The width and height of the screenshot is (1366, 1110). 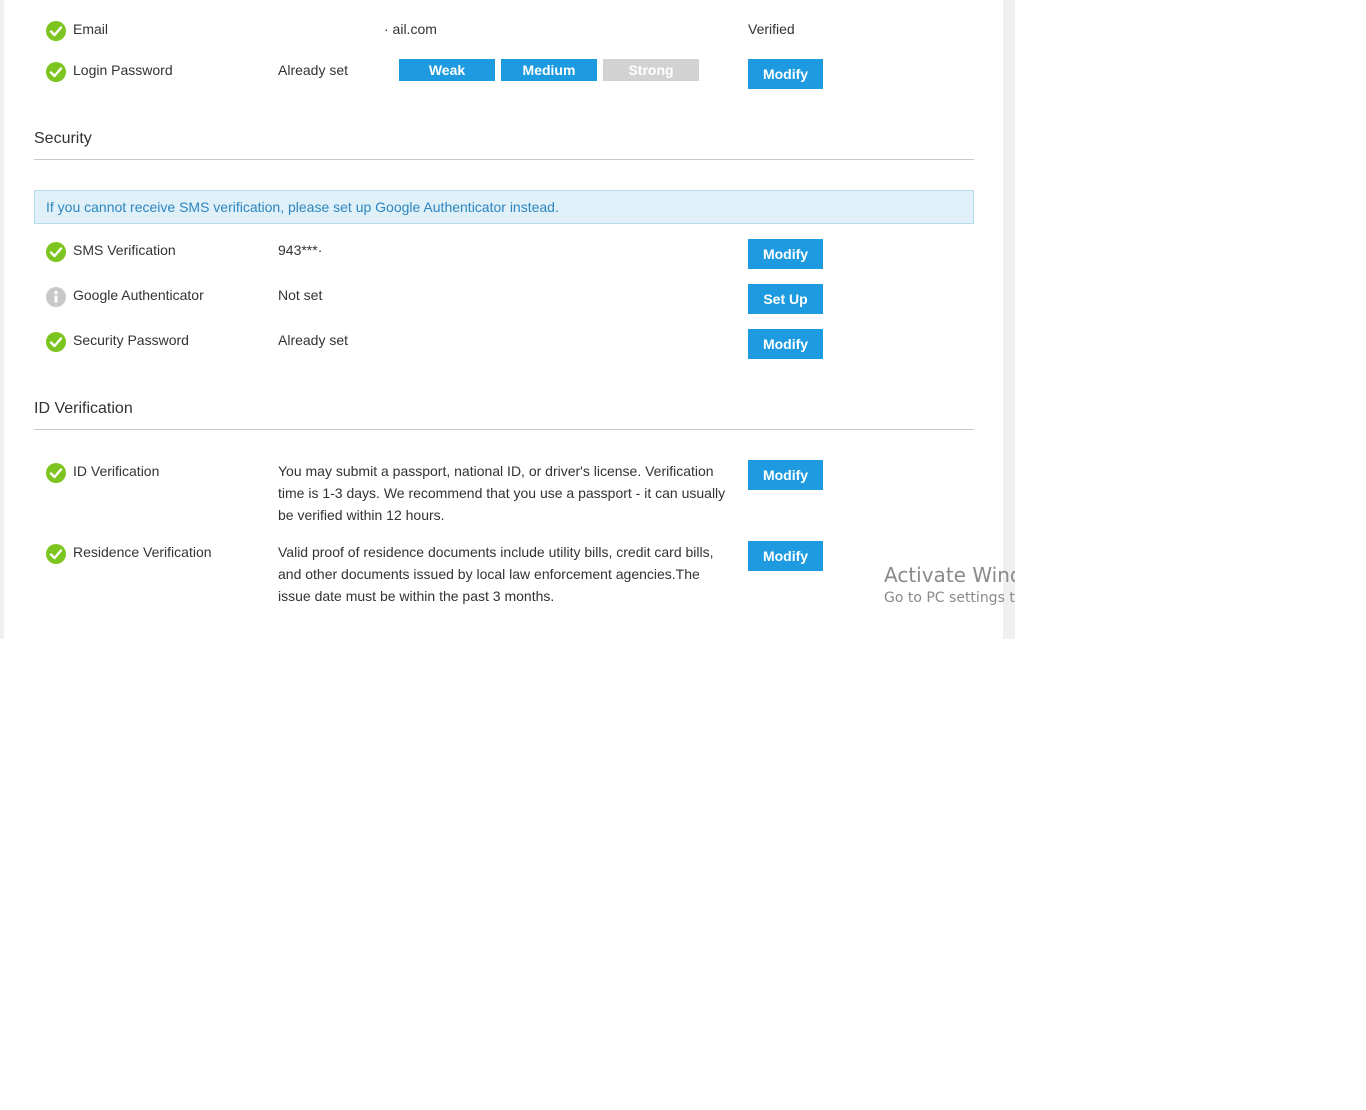 I want to click on watermark-title: Activate Windows, so click(x=949, y=575).